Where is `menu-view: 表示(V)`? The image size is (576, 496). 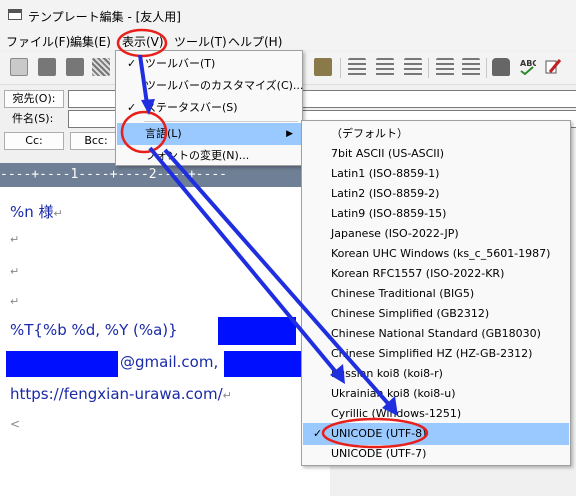 menu-view: 表示(V) is located at coordinates (143, 41).